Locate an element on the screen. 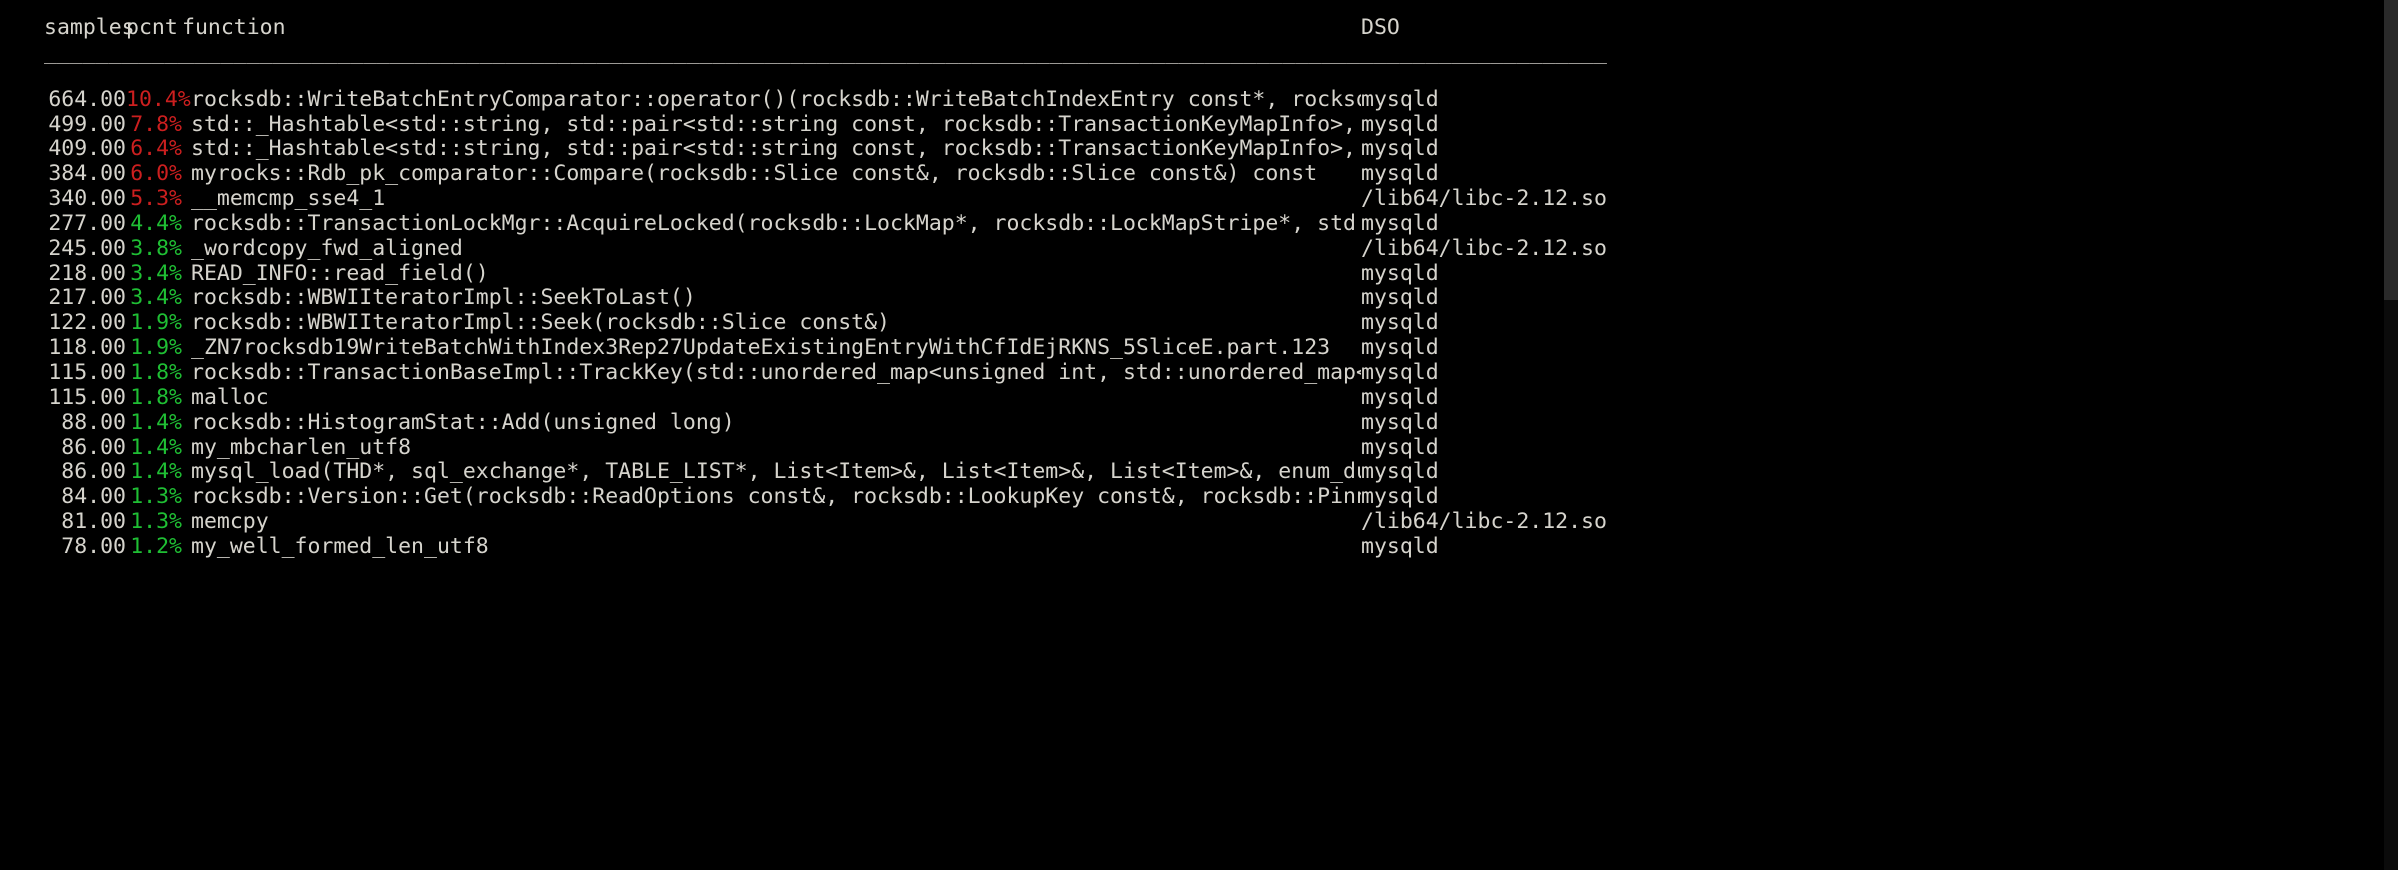  table-row: 86.00 1.4% my_mbcharlen_utf8 mysqld is located at coordinates (1199, 448).